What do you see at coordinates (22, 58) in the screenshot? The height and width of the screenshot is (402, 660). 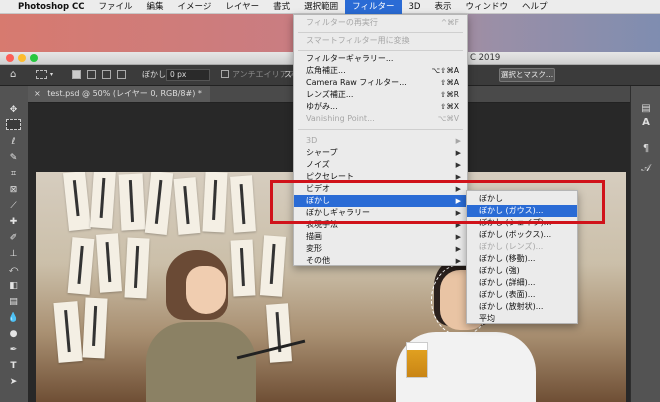 I see `minimize-window-button` at bounding box center [22, 58].